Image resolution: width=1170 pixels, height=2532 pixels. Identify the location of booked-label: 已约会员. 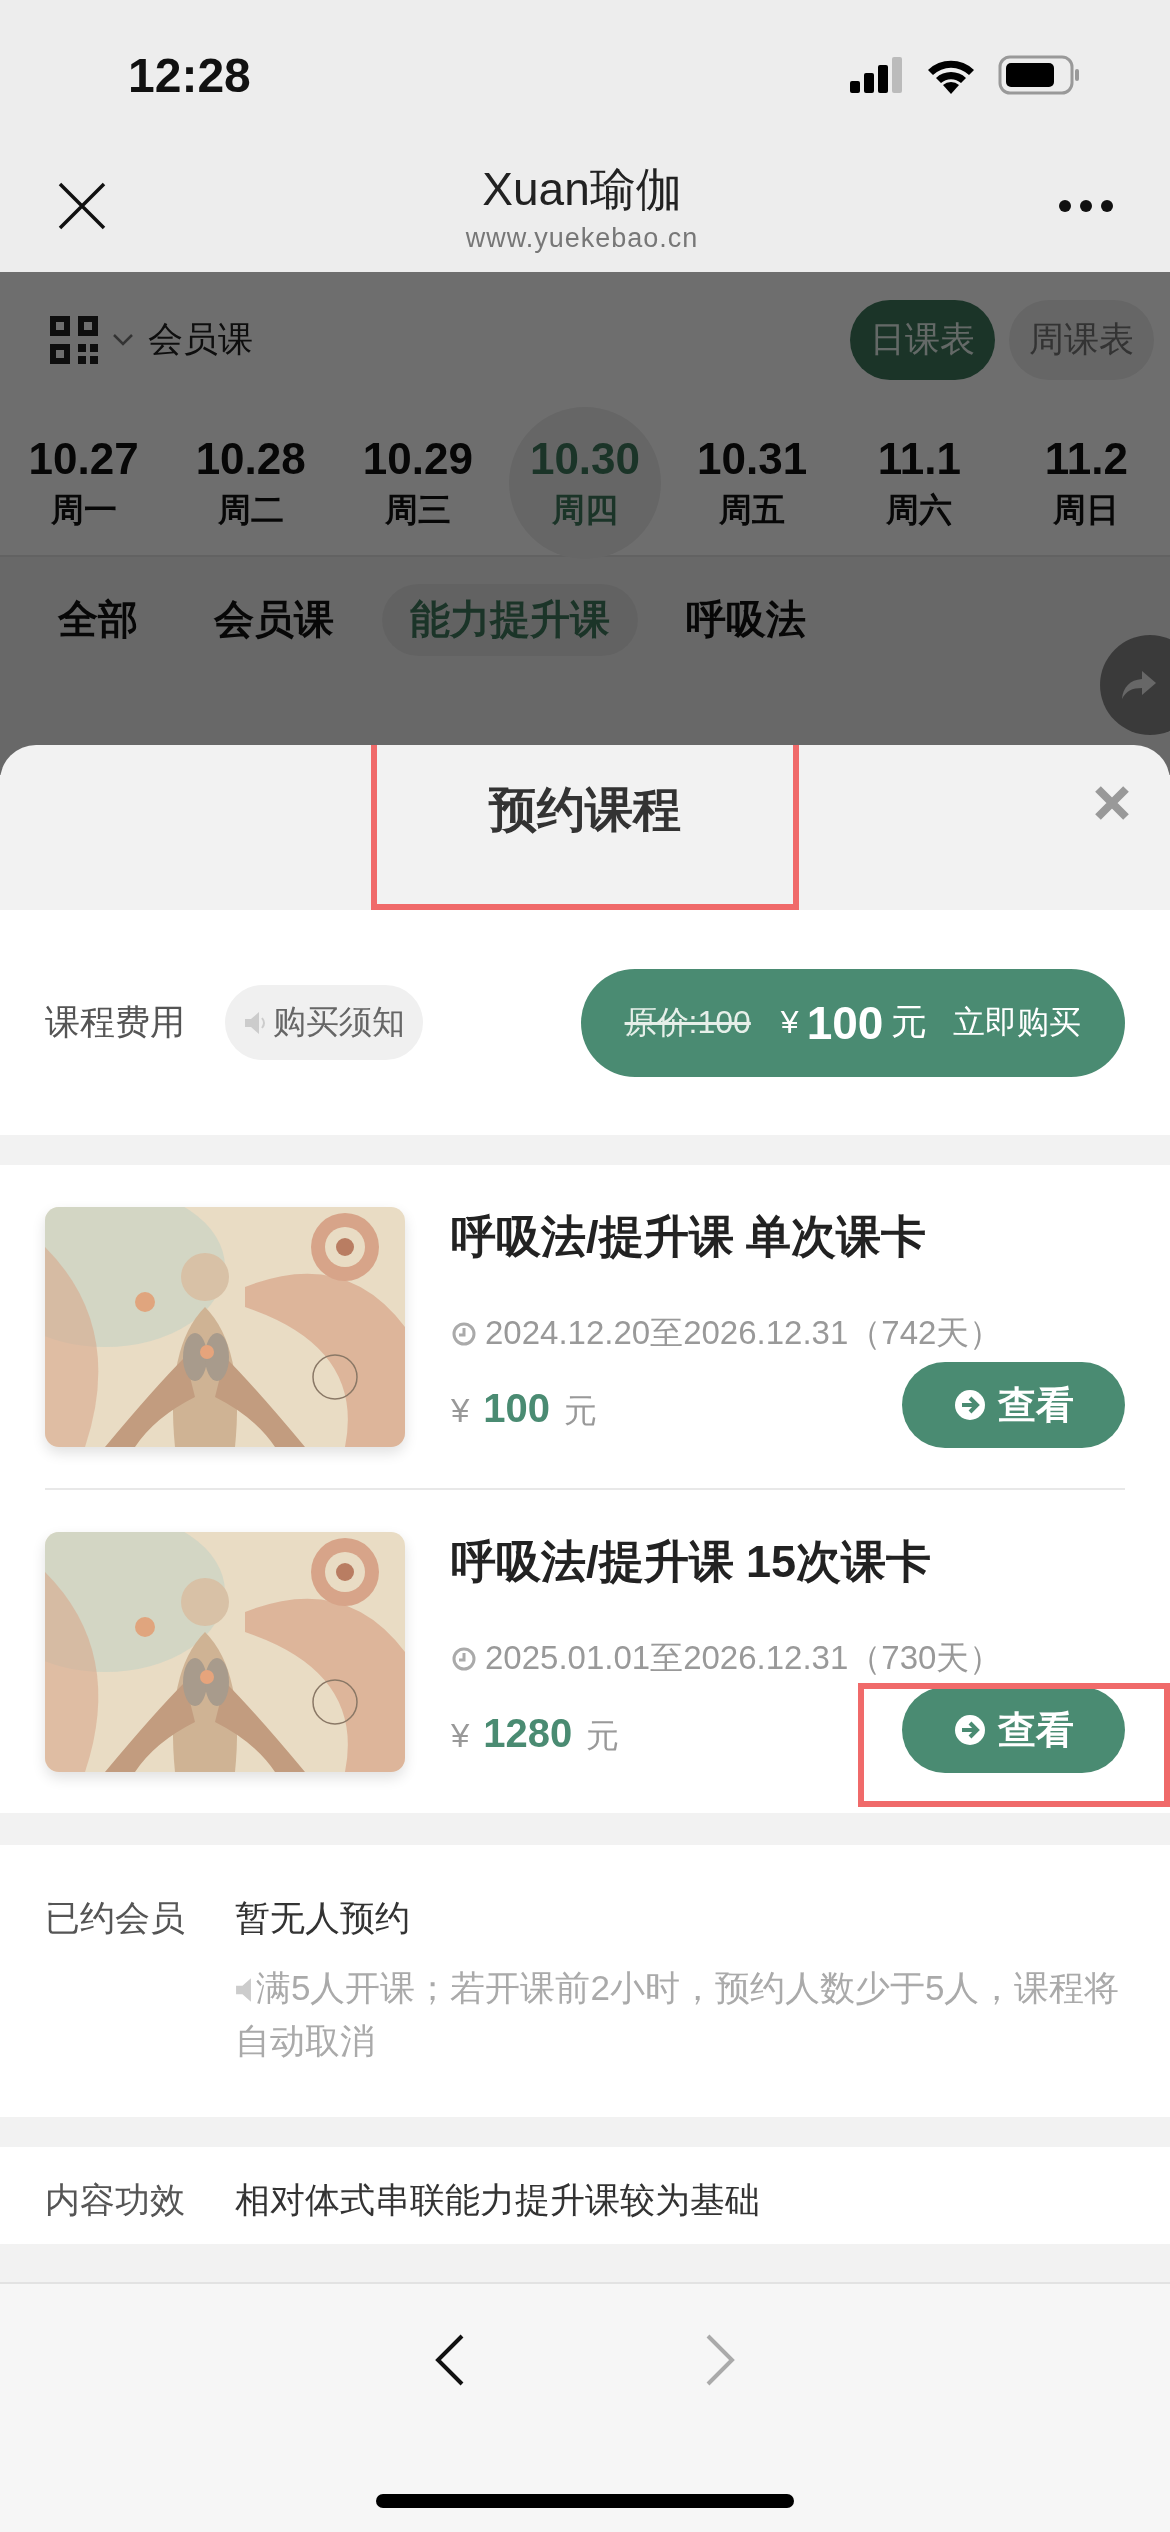
(115, 1918).